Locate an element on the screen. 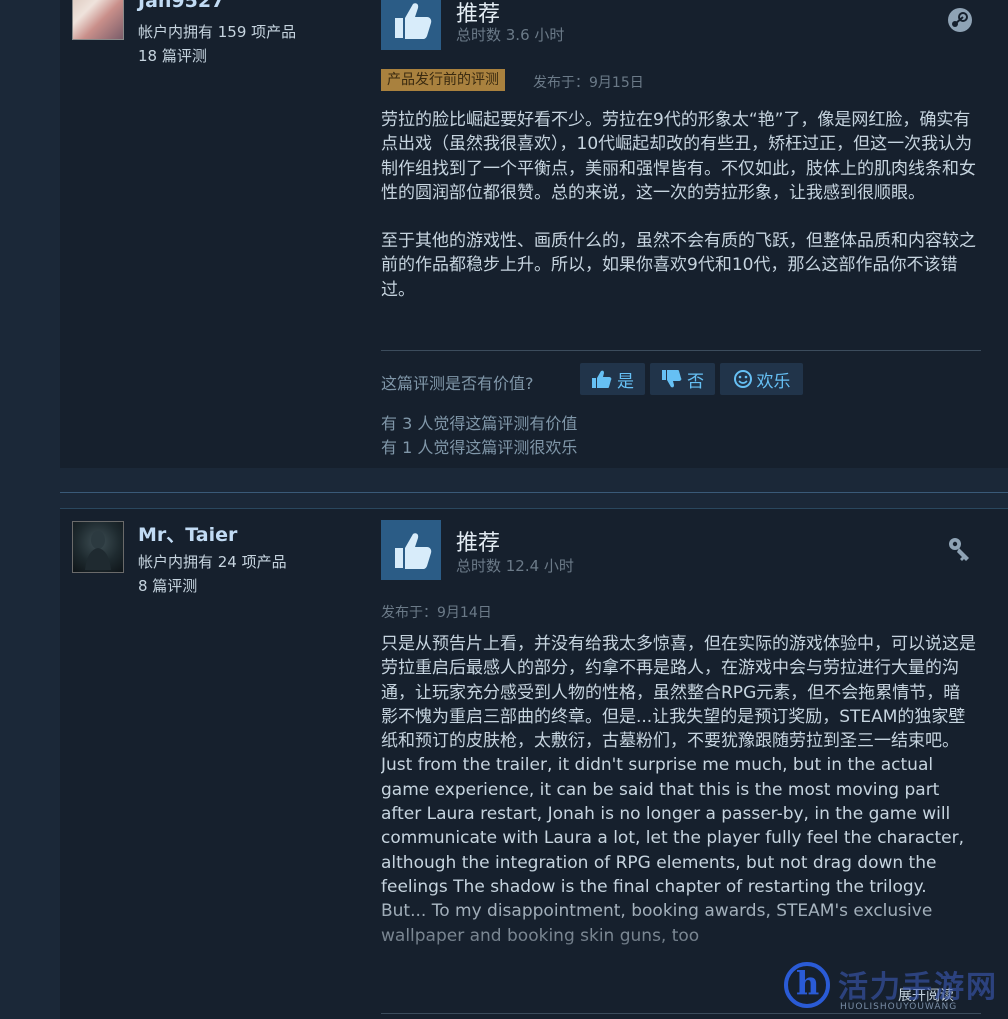  vote-no-label: 否 is located at coordinates (695, 381).